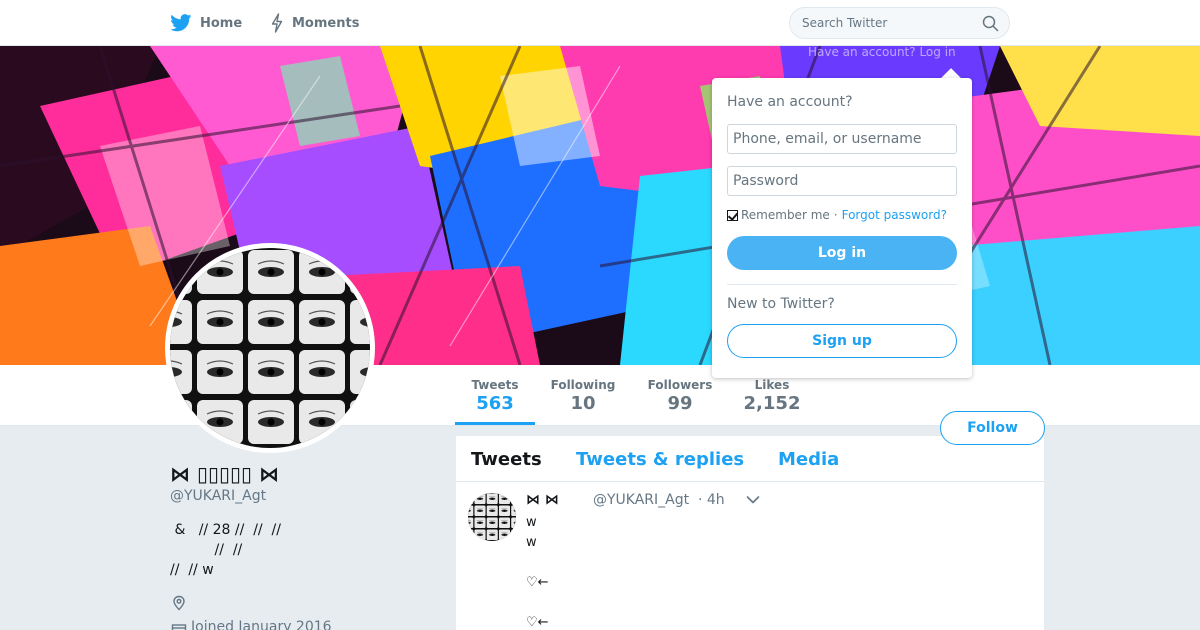 Image resolution: width=1200 pixels, height=630 pixels. What do you see at coordinates (842, 341) in the screenshot?
I see `signup-button: Sign up` at bounding box center [842, 341].